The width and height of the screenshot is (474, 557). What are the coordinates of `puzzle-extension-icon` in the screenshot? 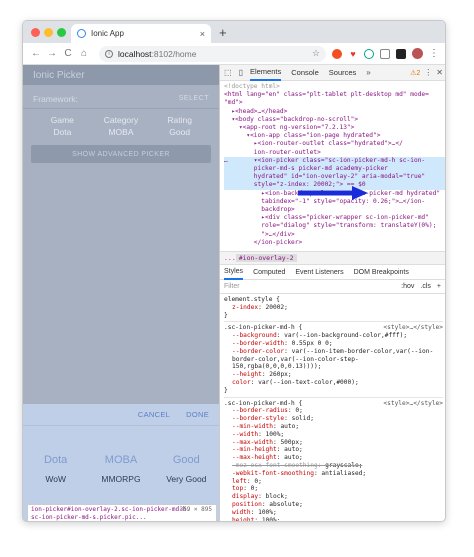 It's located at (401, 53).